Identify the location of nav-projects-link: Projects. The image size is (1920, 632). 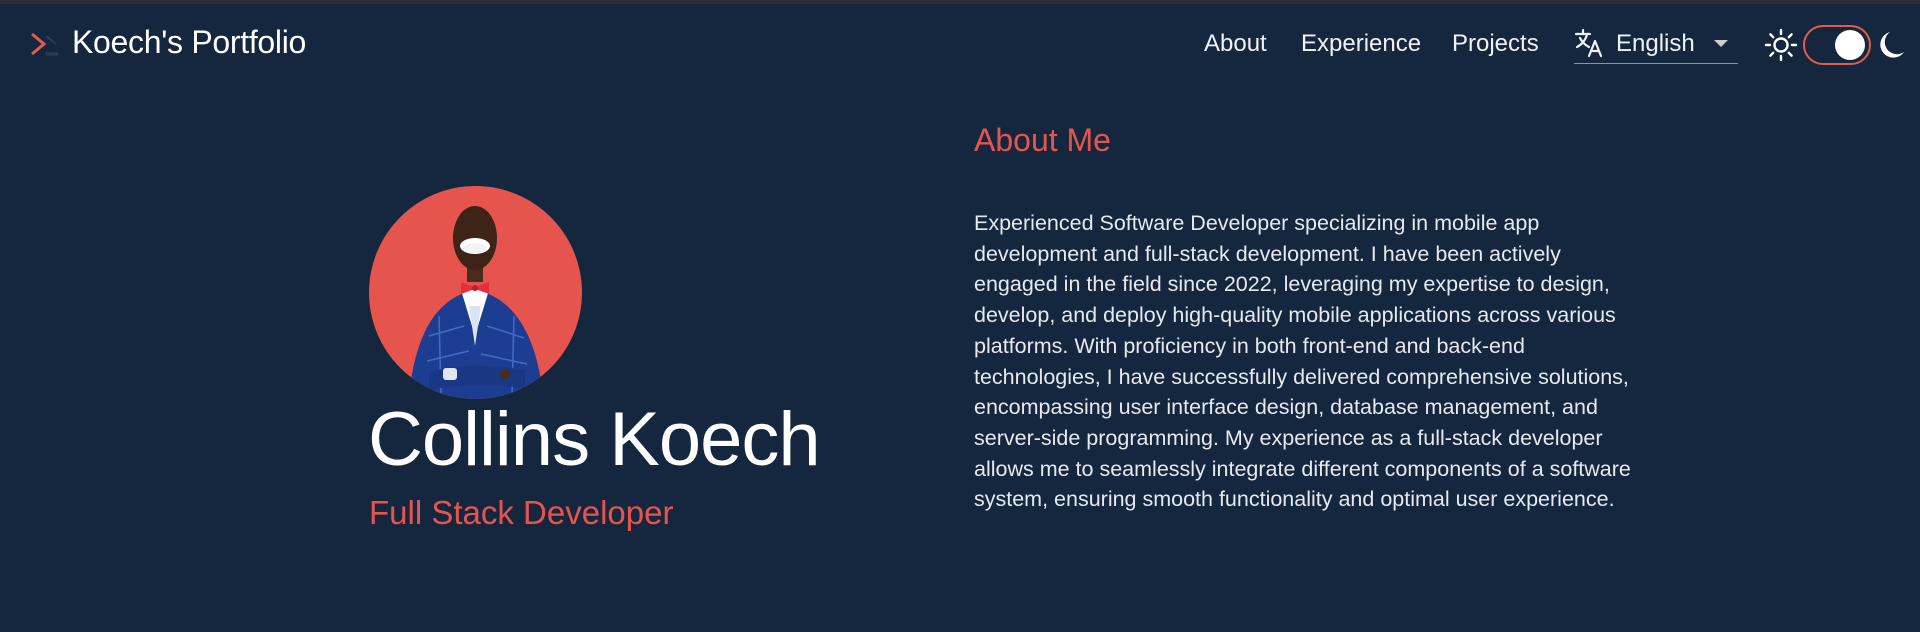
(1495, 44).